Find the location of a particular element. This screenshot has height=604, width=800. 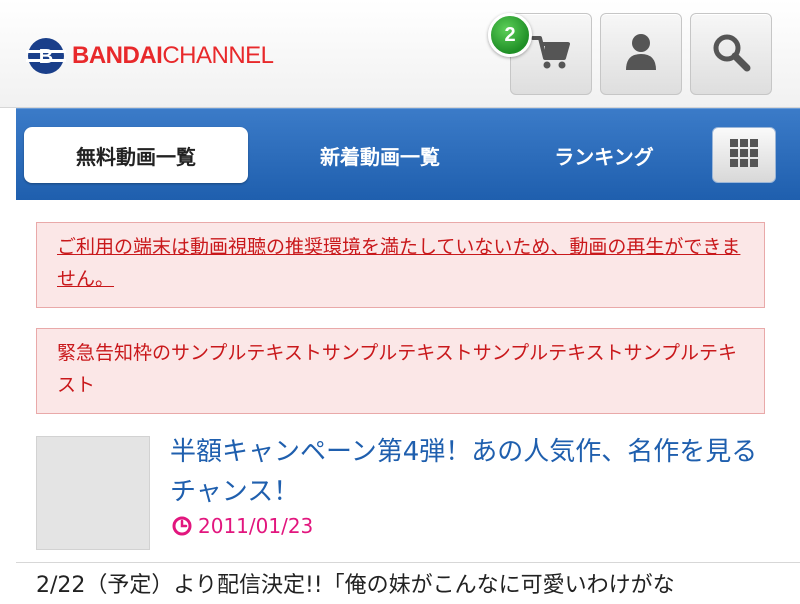

logo-mark-letter: B is located at coordinates (46, 57).